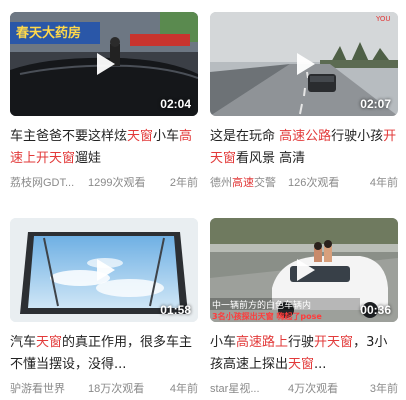  I want to click on view-count: 18万次观看, so click(116, 389).